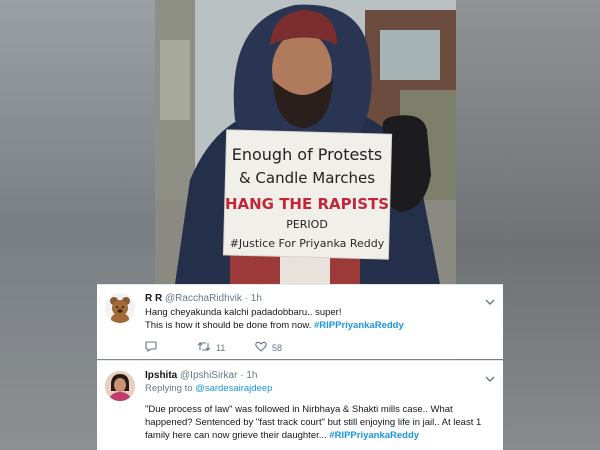  What do you see at coordinates (307, 204) in the screenshot?
I see `sign-line-3: HANG THE RAPISTS` at bounding box center [307, 204].